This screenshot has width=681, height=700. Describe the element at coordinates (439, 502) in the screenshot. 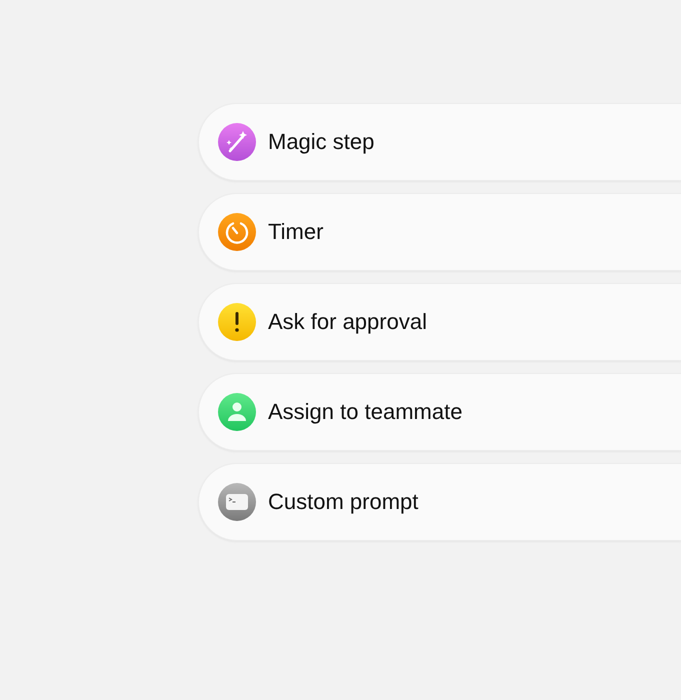

I see `step-option: Custom prompt` at that location.